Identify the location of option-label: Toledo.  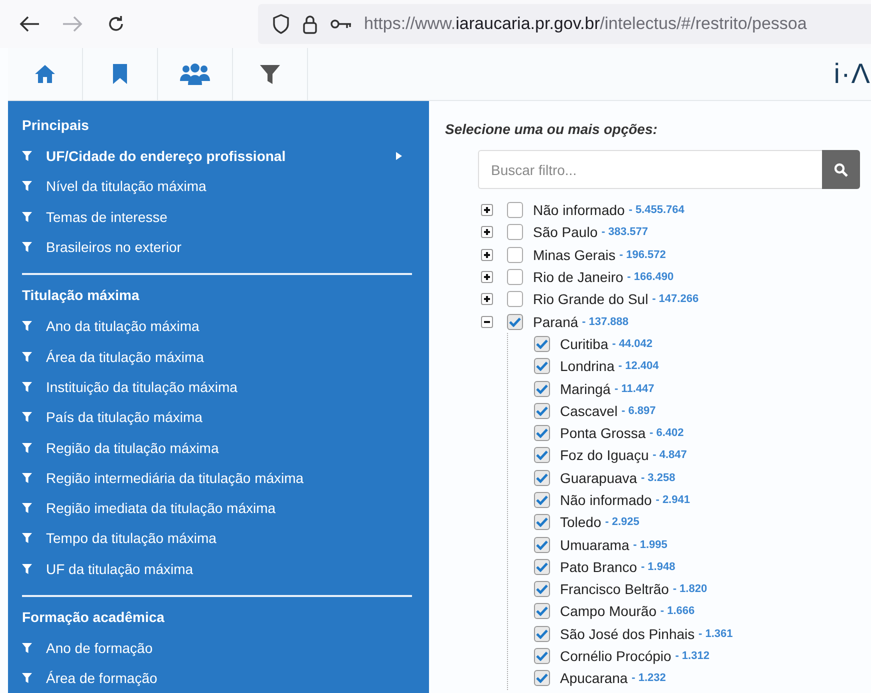
(581, 522).